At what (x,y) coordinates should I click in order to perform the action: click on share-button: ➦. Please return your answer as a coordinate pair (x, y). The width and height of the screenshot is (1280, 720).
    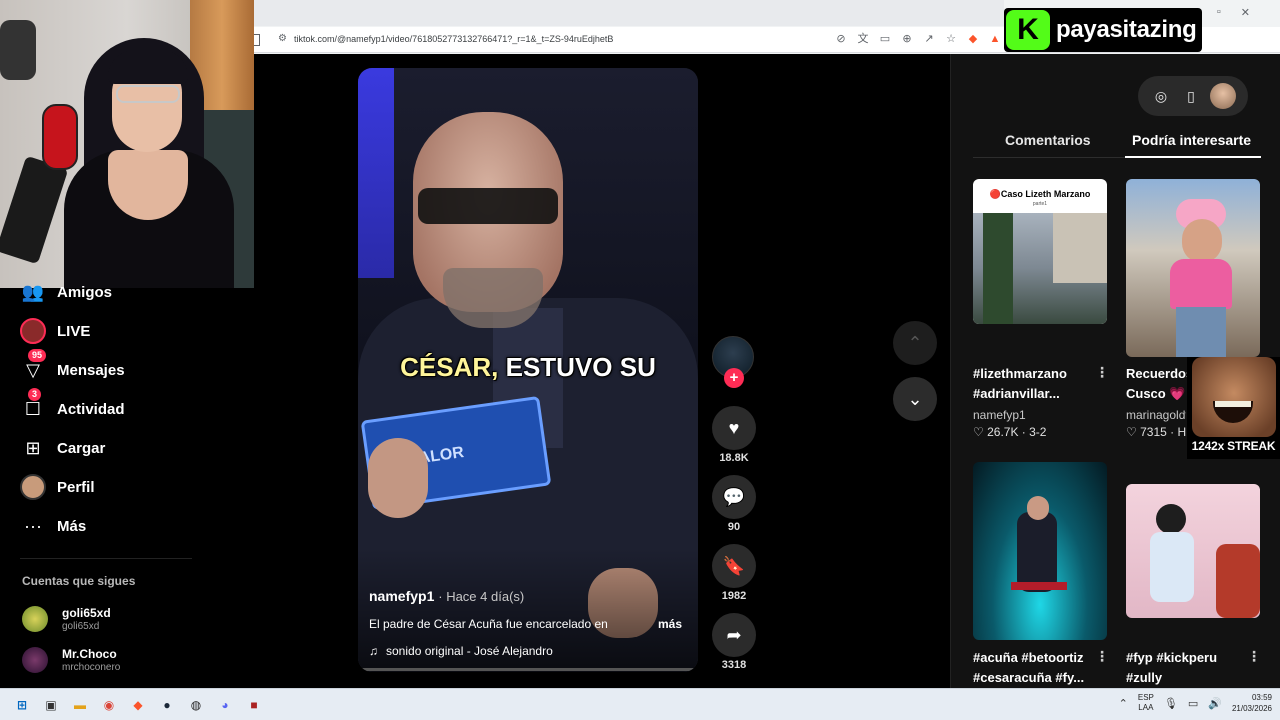
    Looking at the image, I should click on (734, 635).